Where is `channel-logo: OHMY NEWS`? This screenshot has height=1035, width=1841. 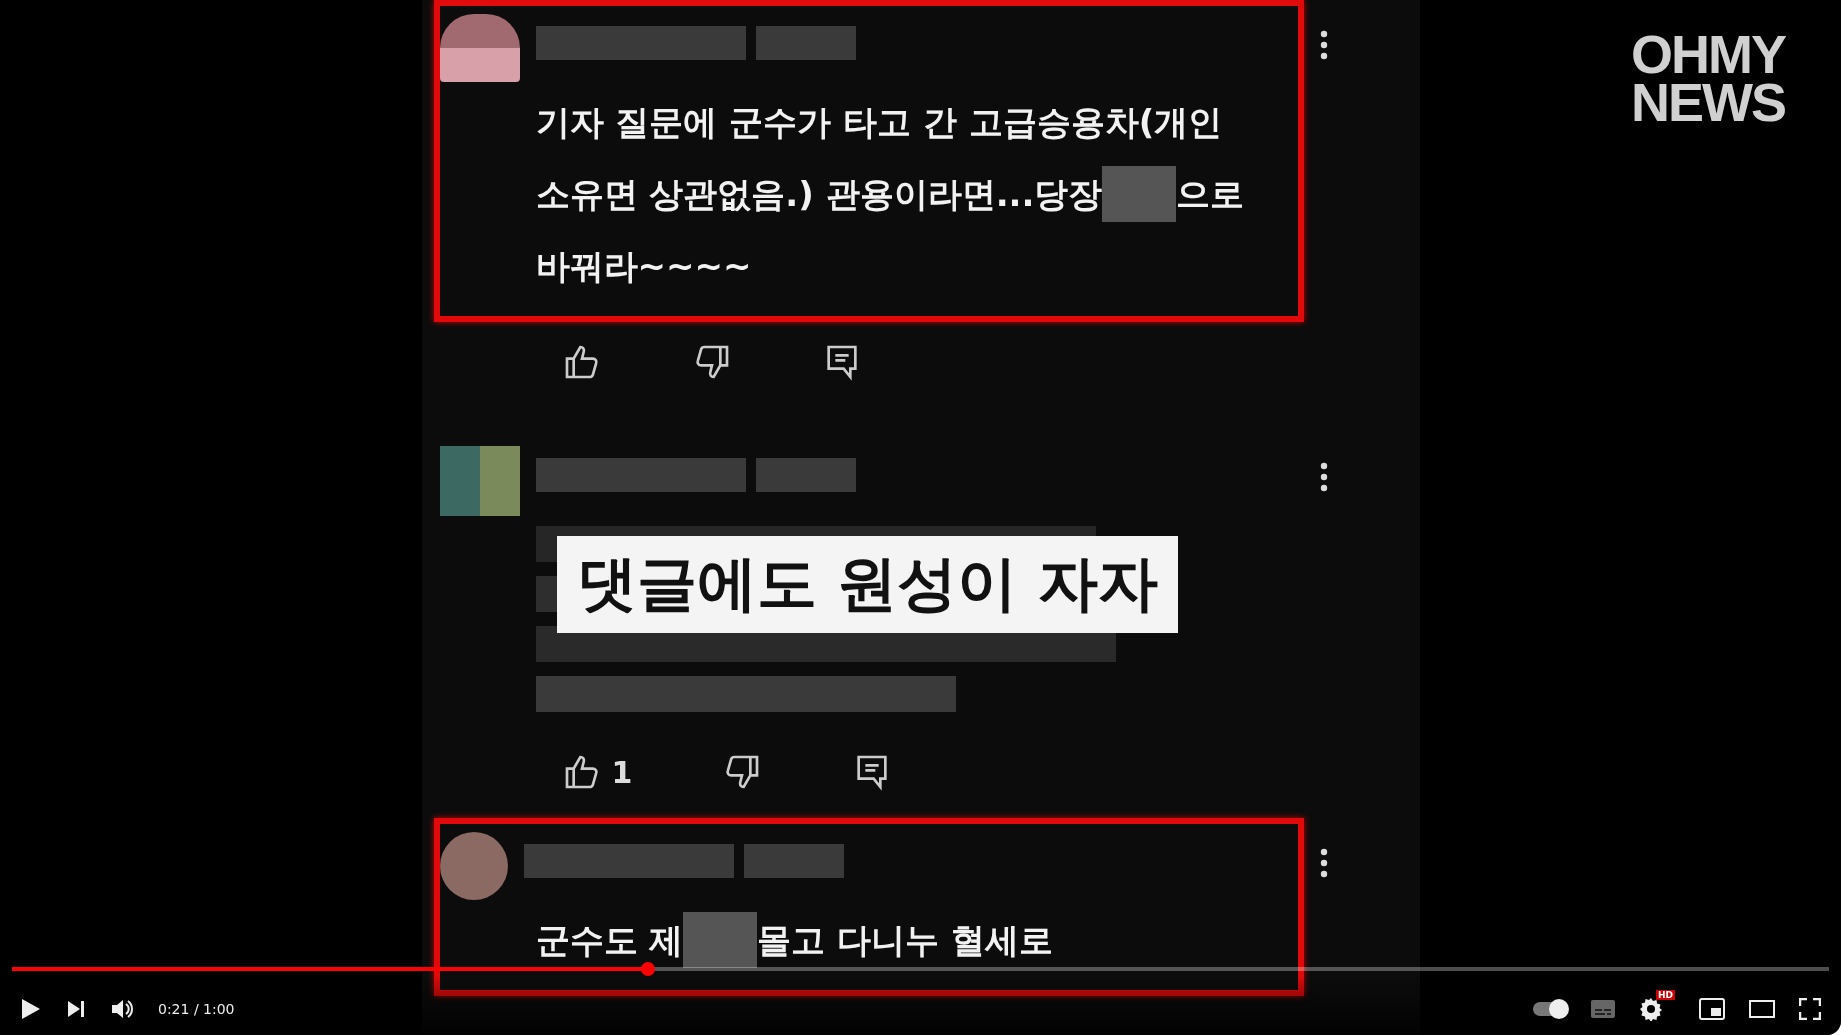 channel-logo: OHMY NEWS is located at coordinates (1708, 78).